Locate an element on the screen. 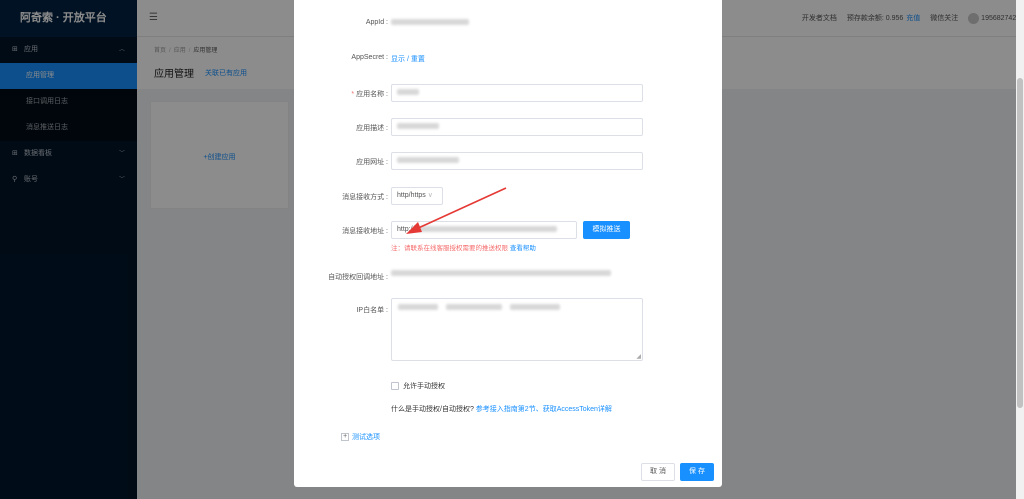  ip-whitelist-label: IP白名单 : is located at coordinates (372, 310).